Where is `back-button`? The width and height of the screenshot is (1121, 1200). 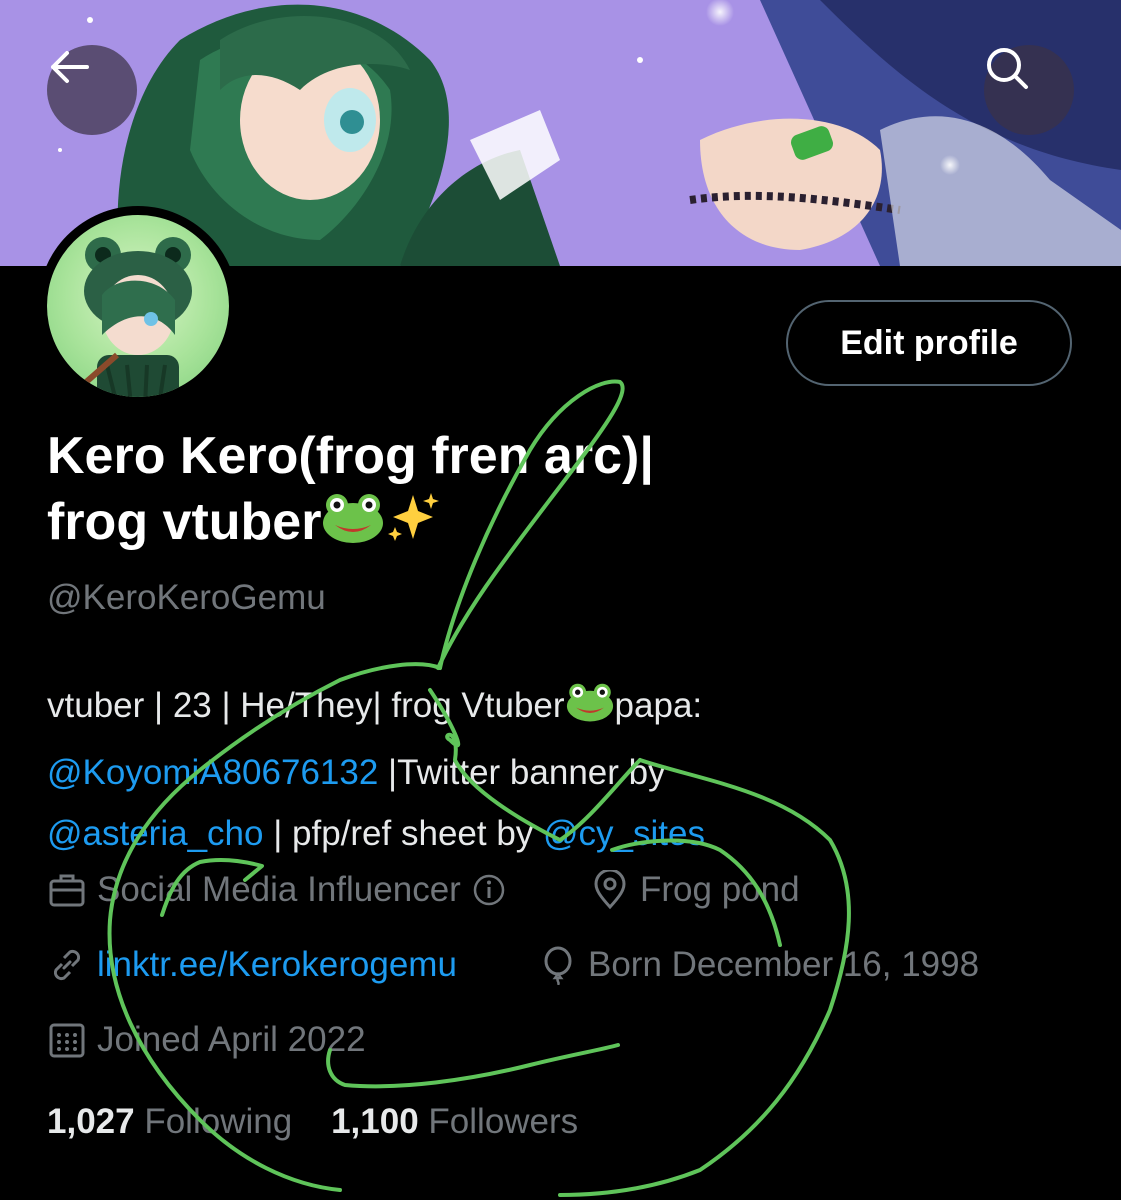
back-button is located at coordinates (92, 90).